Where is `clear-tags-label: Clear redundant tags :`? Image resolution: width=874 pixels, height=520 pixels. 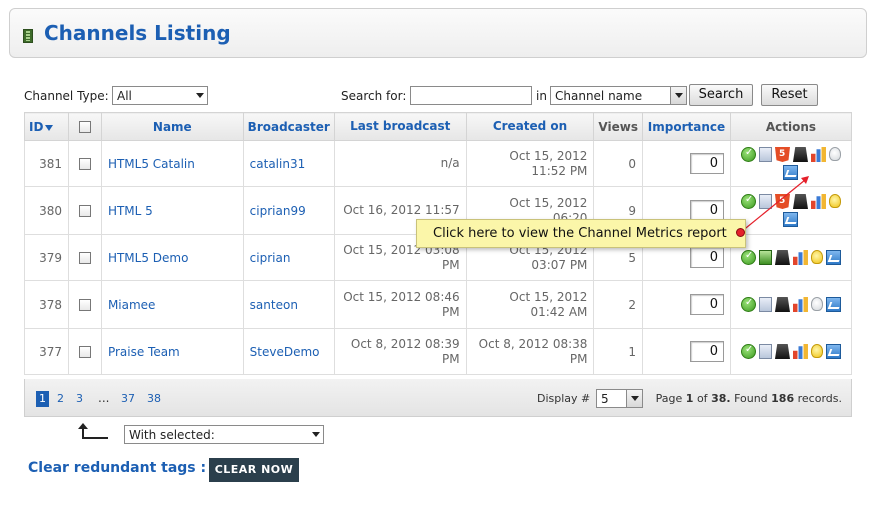
clear-tags-label: Clear redundant tags : is located at coordinates (117, 468).